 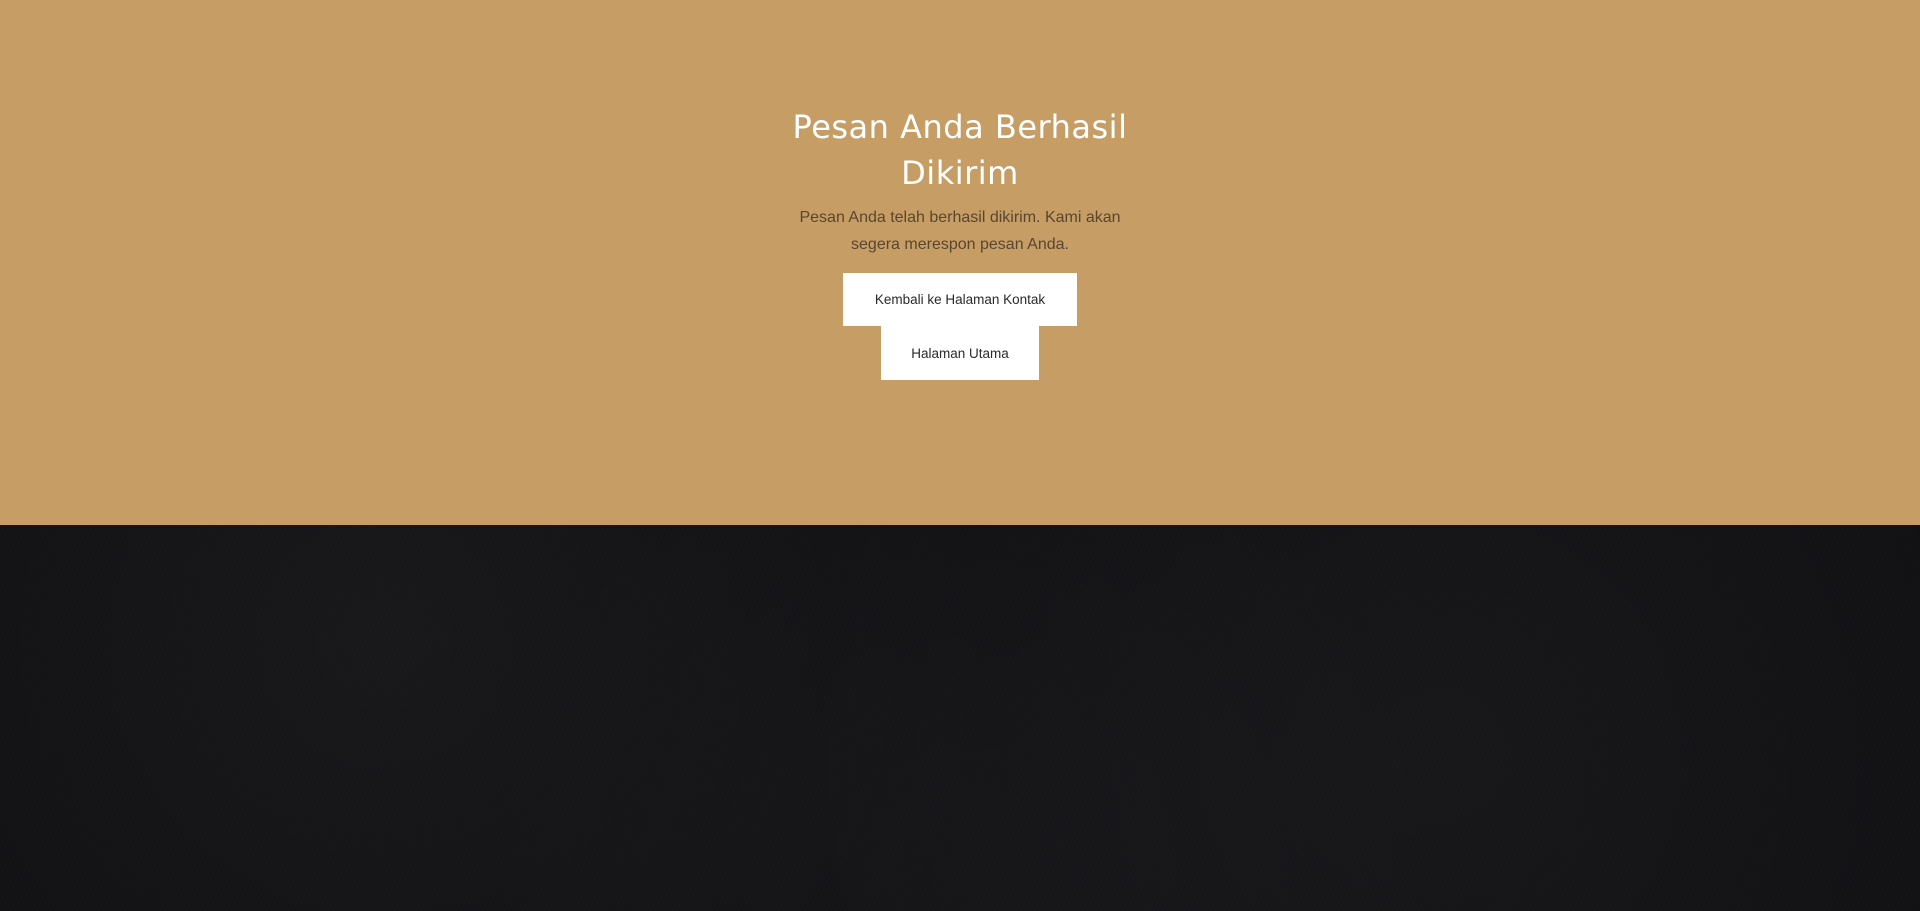 What do you see at coordinates (960, 353) in the screenshot?
I see `home-page-button: Halaman Utama` at bounding box center [960, 353].